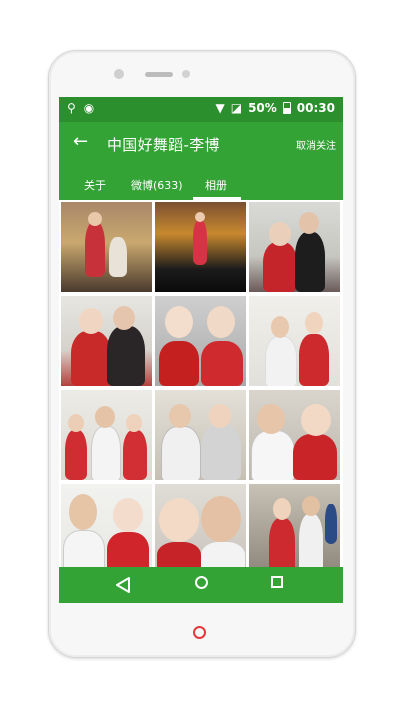  I want to click on battery-icon, so click(286, 108).